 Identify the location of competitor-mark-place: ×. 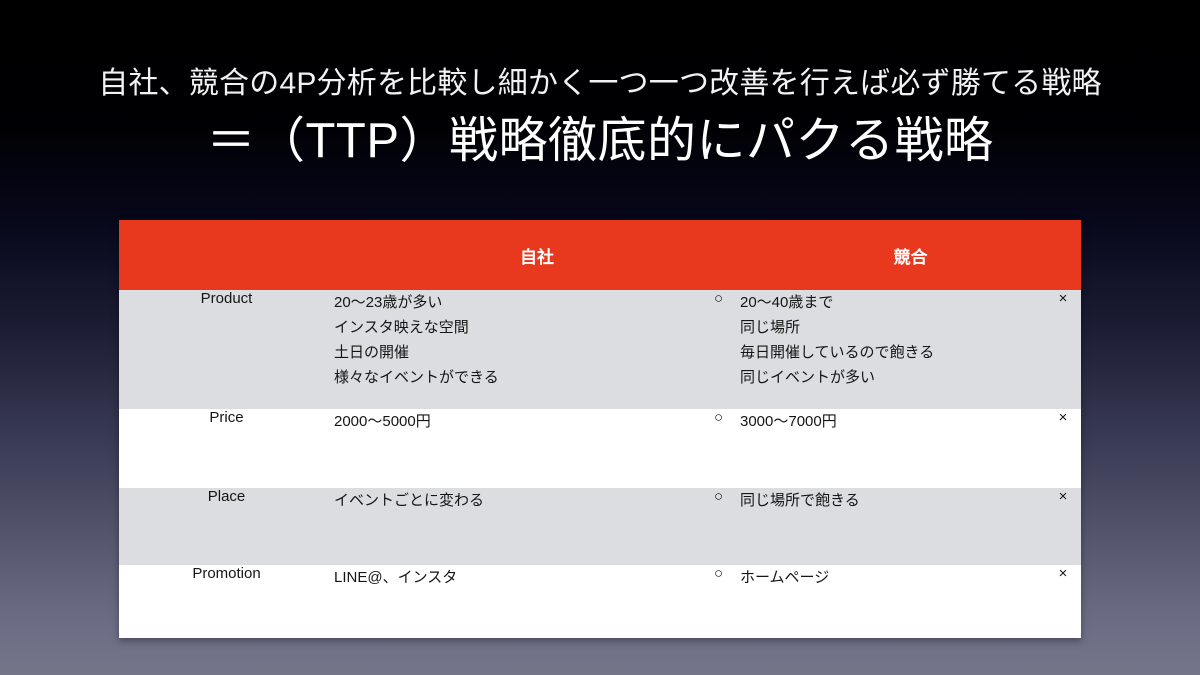
(1063, 526).